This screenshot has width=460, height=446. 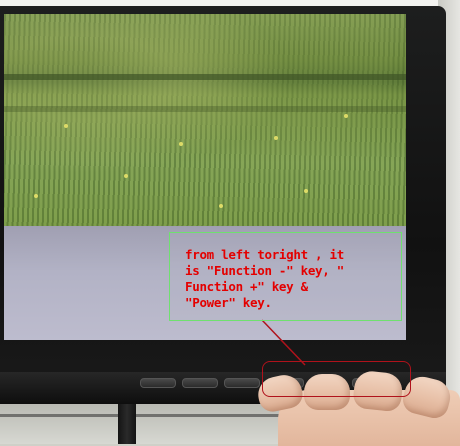 What do you see at coordinates (336, 379) in the screenshot?
I see `keys-highlight-outline` at bounding box center [336, 379].